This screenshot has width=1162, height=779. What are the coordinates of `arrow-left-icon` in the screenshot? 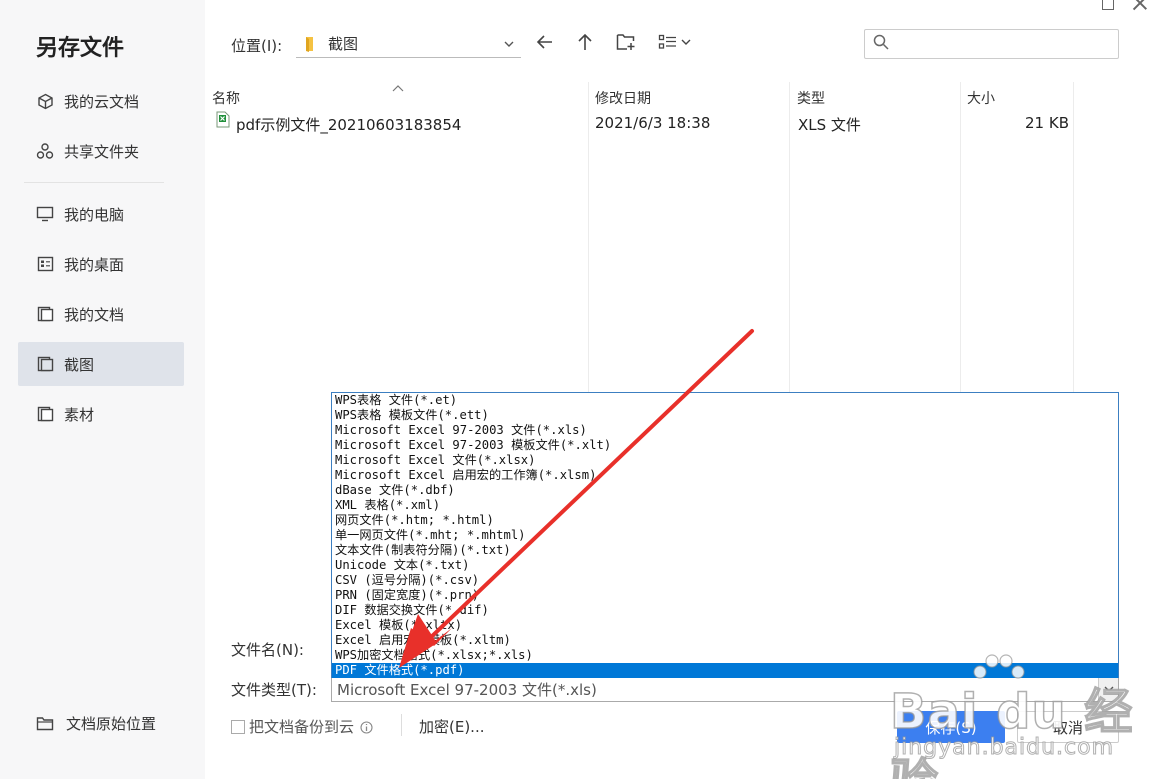 It's located at (545, 44).